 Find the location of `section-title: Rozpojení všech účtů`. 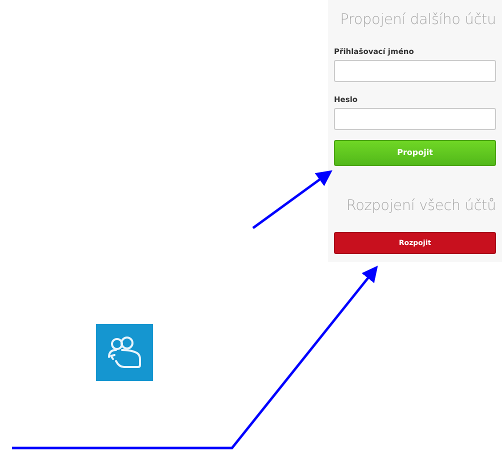

section-title: Rozpojení všech účtů is located at coordinates (420, 206).